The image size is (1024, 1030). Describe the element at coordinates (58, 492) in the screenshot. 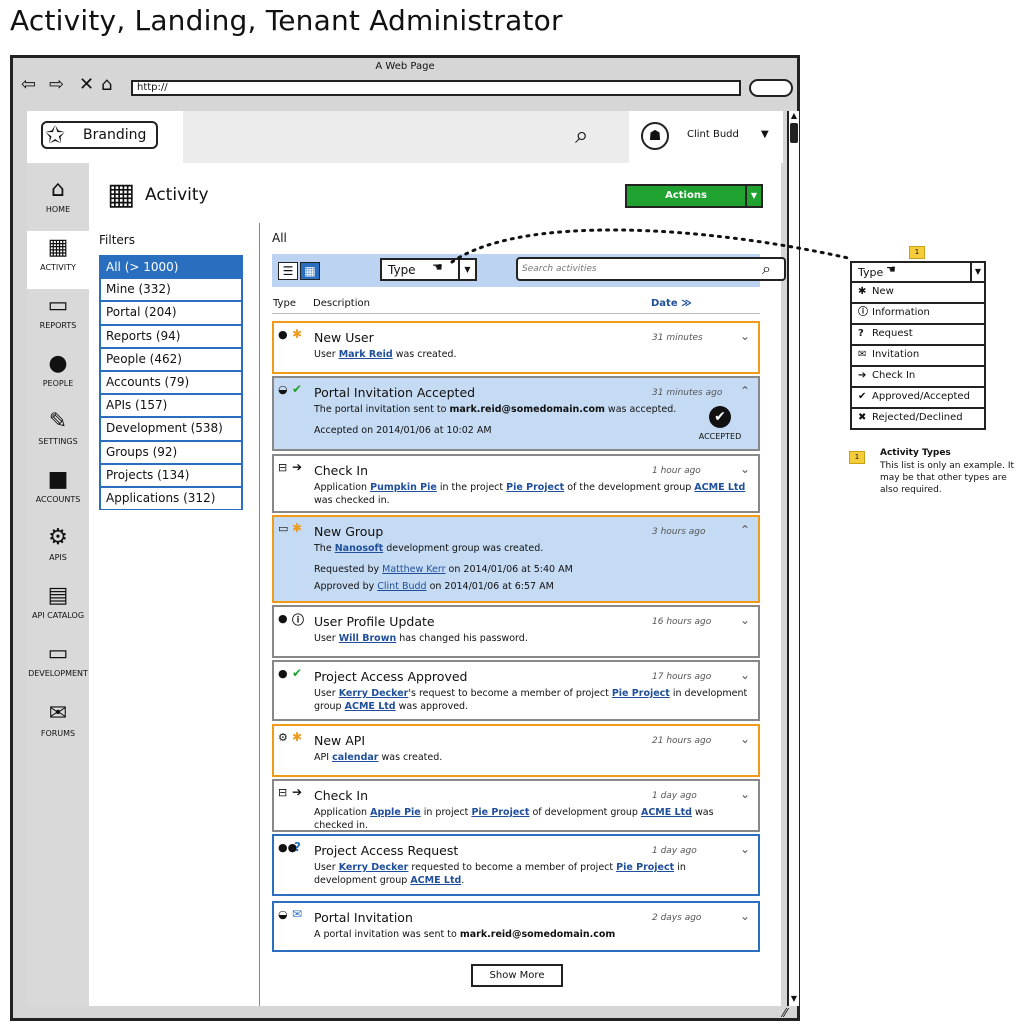

I see `nav-accounts: ■ ACCOUNTS` at that location.